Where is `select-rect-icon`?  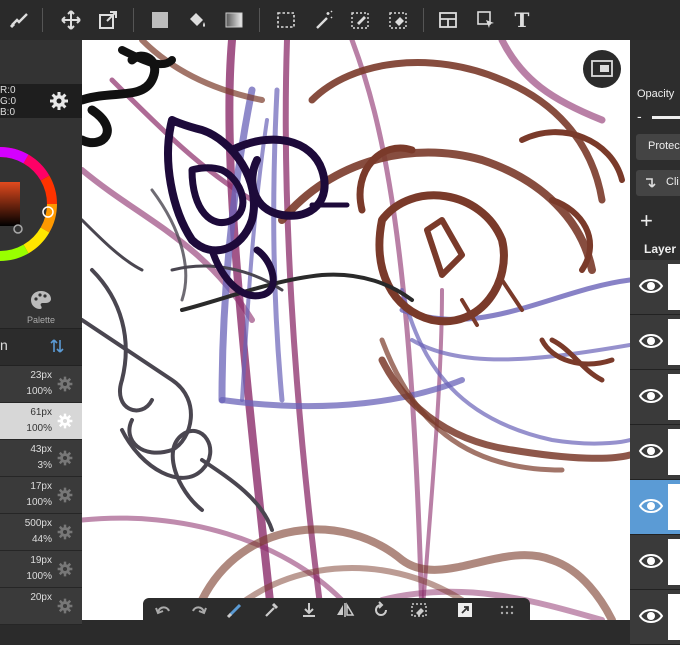 select-rect-icon is located at coordinates (286, 20).